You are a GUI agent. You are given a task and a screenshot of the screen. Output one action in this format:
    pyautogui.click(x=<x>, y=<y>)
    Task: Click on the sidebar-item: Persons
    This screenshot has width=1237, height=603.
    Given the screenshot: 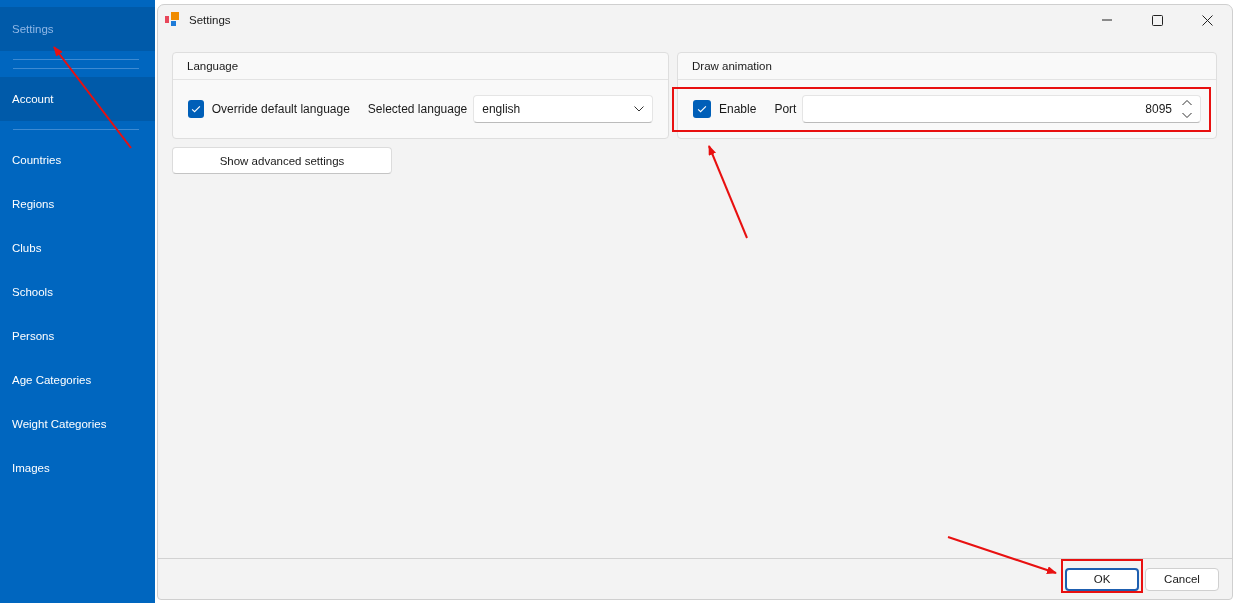 What is the action you would take?
    pyautogui.click(x=77, y=336)
    